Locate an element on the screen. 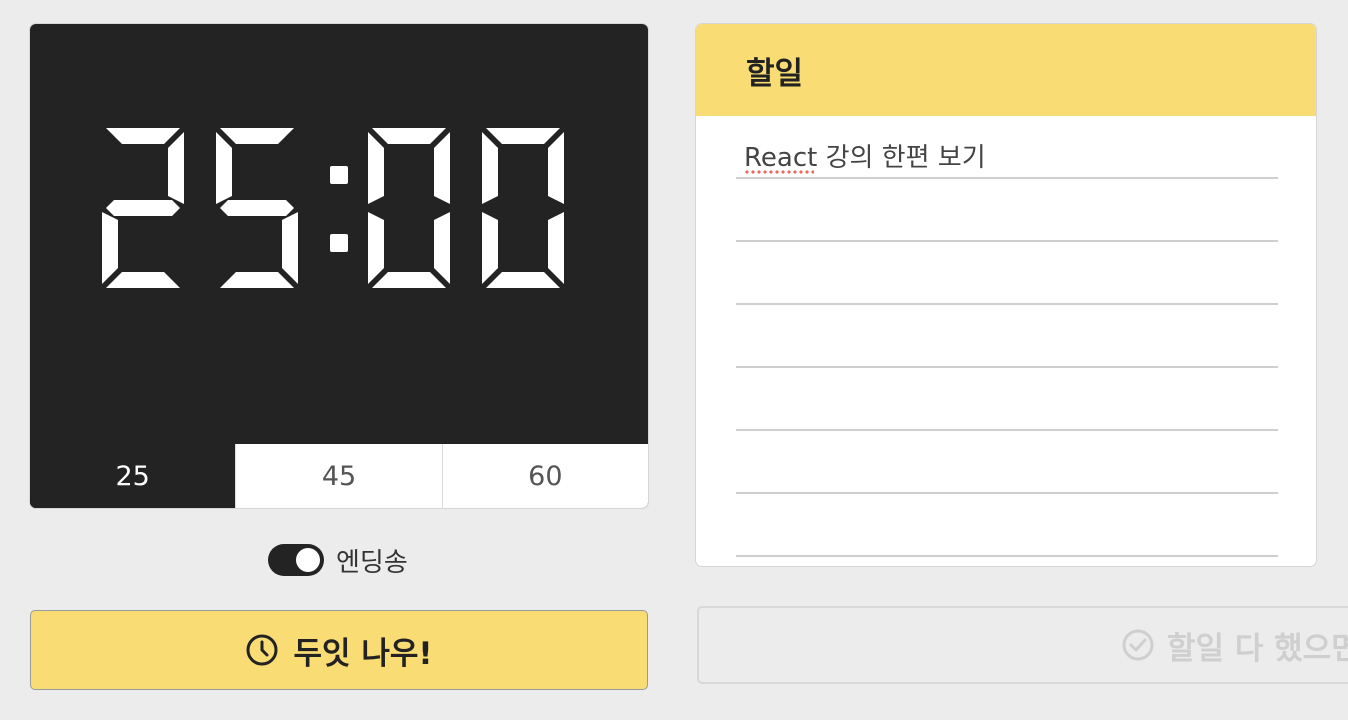 The width and height of the screenshot is (1348, 720). start-button-label: 두잇 나우! is located at coordinates (363, 653).